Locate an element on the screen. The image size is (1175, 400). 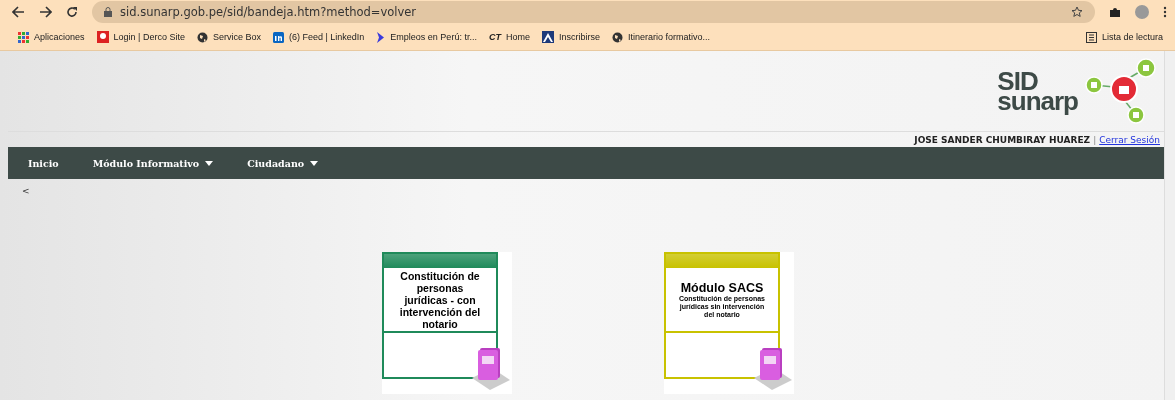
bookmark-badge: CT is located at coordinates (494, 37).